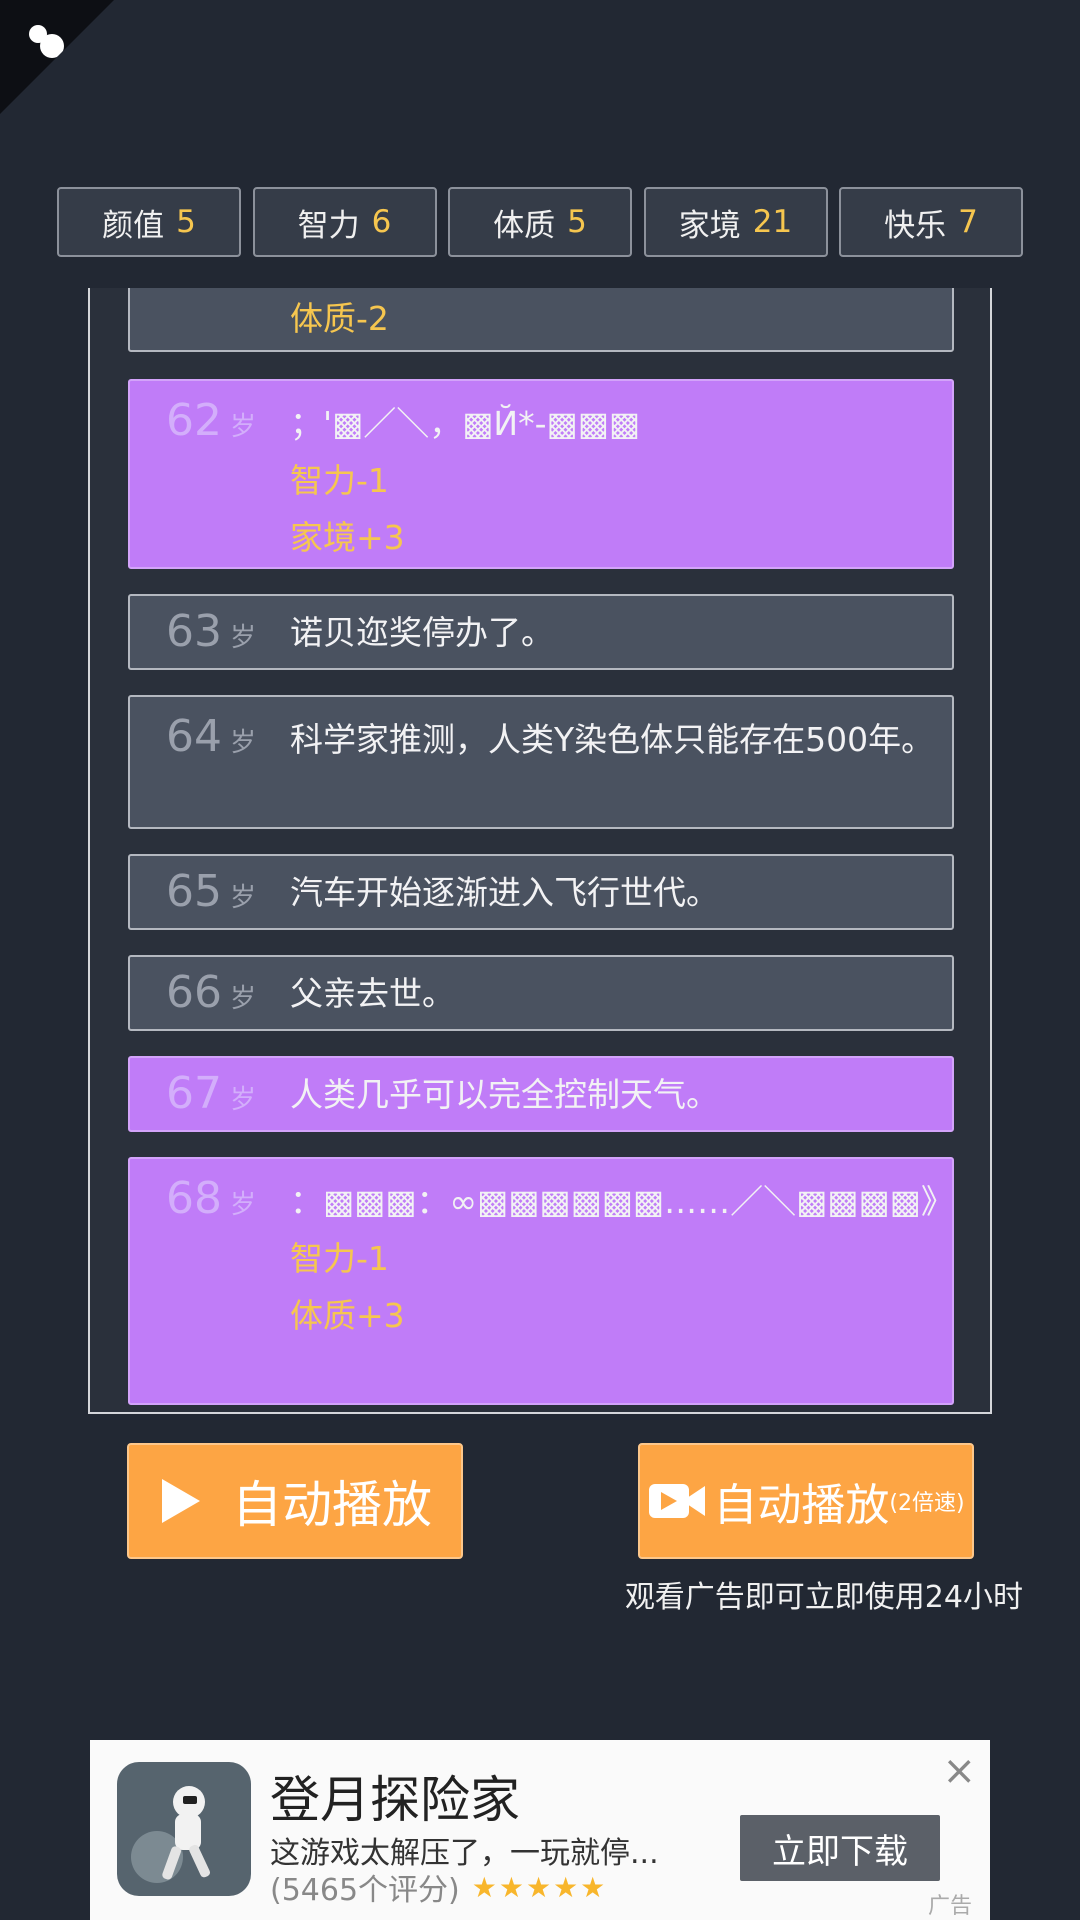 The image size is (1080, 1920). I want to click on ad-rating: (5465个评分) ★★★★★, so click(439, 1889).